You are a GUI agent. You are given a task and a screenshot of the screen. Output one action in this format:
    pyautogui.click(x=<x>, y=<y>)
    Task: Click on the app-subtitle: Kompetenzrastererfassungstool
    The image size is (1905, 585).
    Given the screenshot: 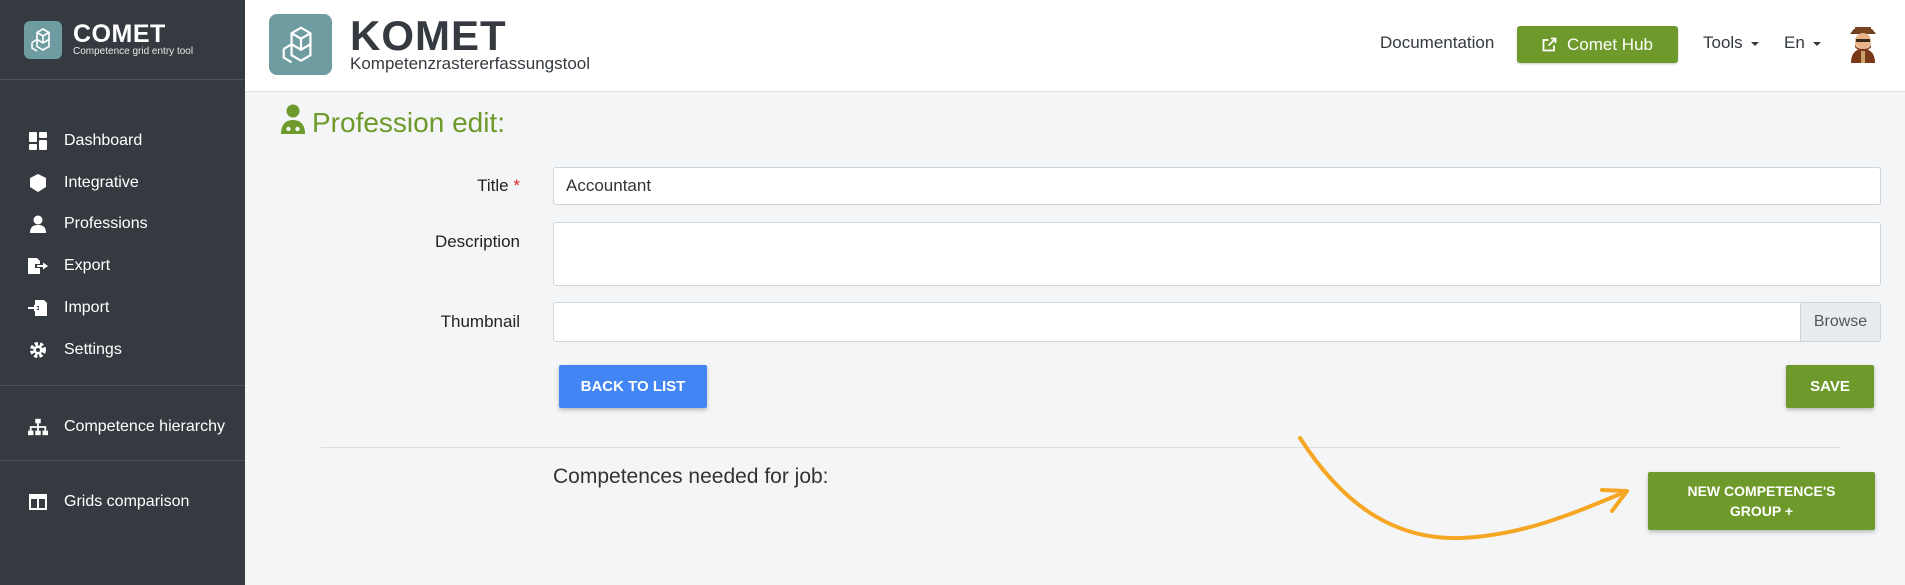 What is the action you would take?
    pyautogui.click(x=470, y=63)
    